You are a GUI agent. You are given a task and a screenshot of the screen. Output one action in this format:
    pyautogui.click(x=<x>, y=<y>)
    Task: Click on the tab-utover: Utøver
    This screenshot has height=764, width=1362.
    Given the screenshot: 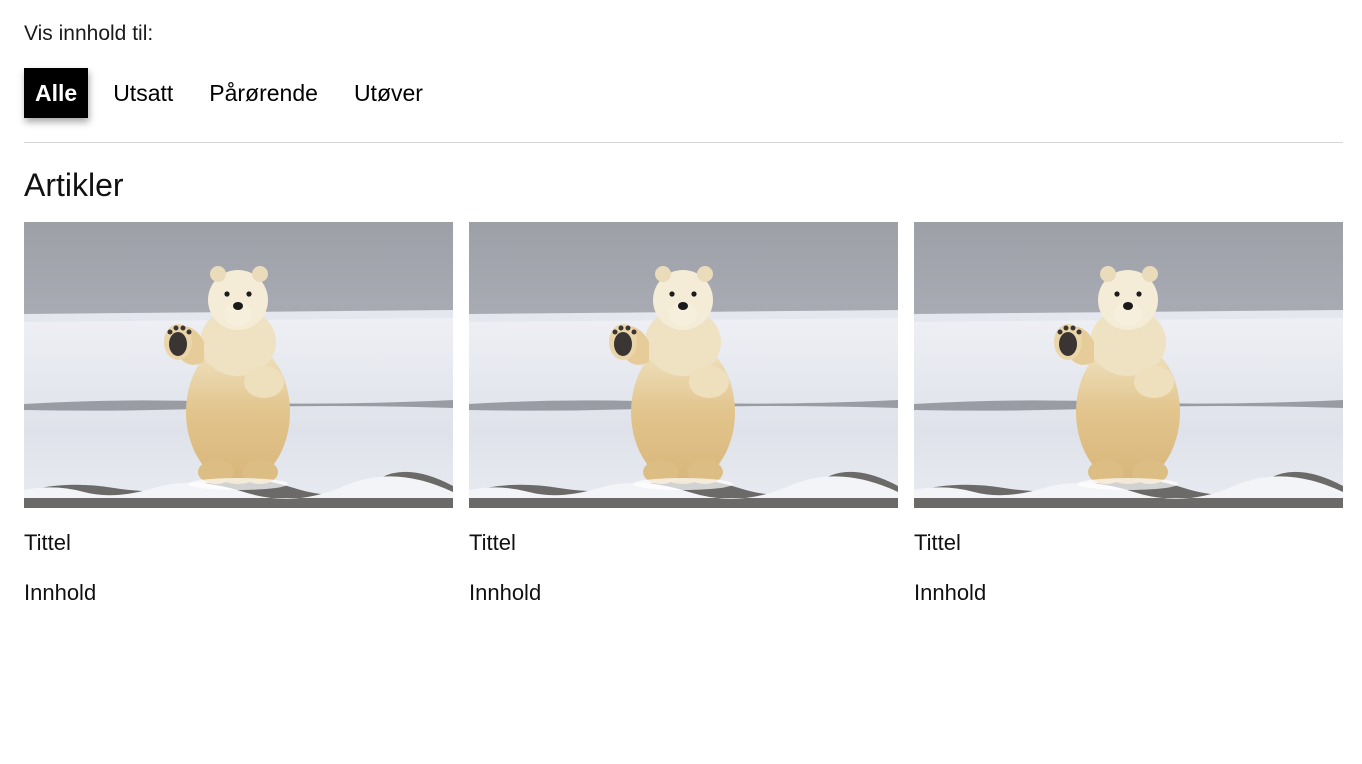 What is the action you would take?
    pyautogui.click(x=388, y=93)
    